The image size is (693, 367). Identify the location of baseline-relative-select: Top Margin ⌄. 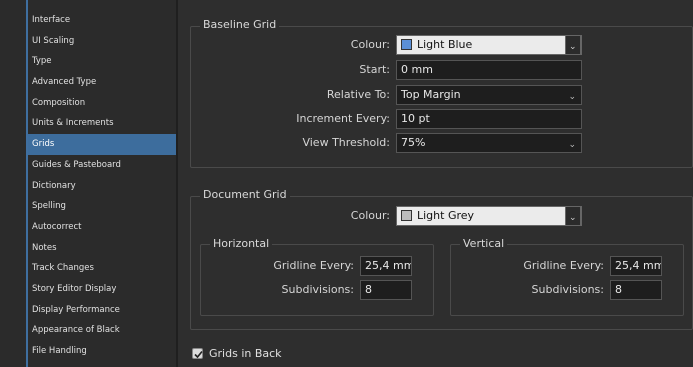
(489, 95).